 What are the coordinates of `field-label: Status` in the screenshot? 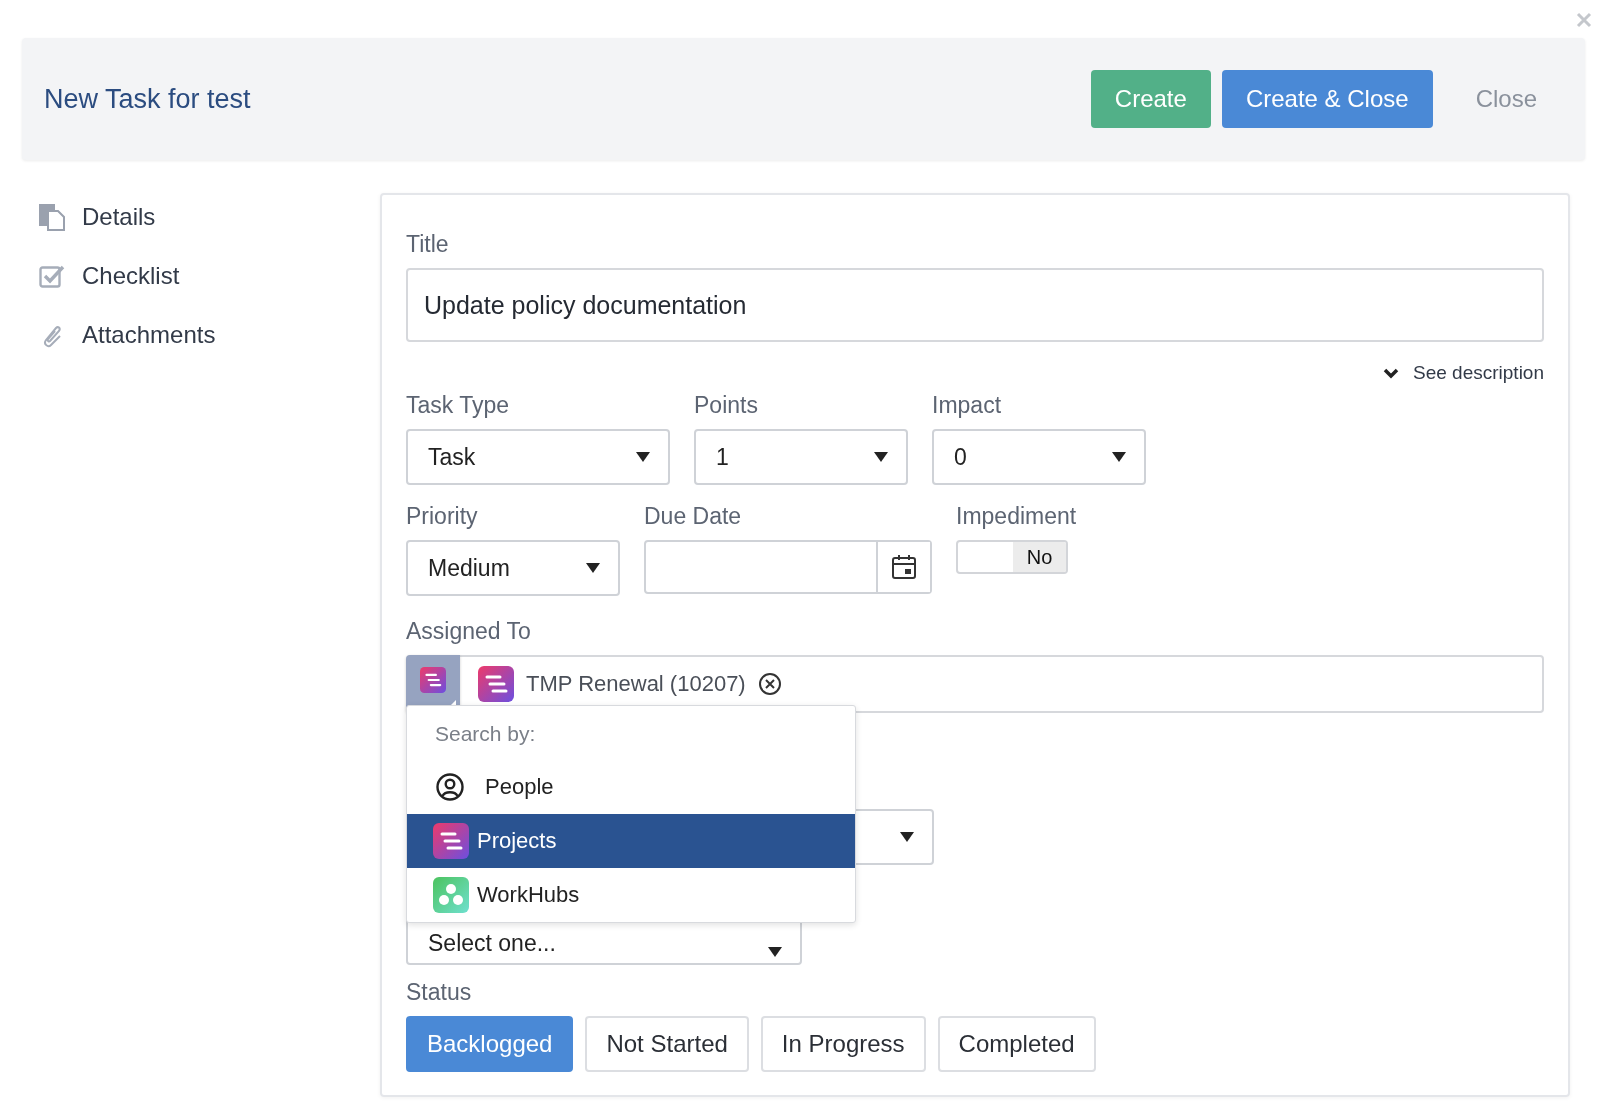 It's located at (439, 992).